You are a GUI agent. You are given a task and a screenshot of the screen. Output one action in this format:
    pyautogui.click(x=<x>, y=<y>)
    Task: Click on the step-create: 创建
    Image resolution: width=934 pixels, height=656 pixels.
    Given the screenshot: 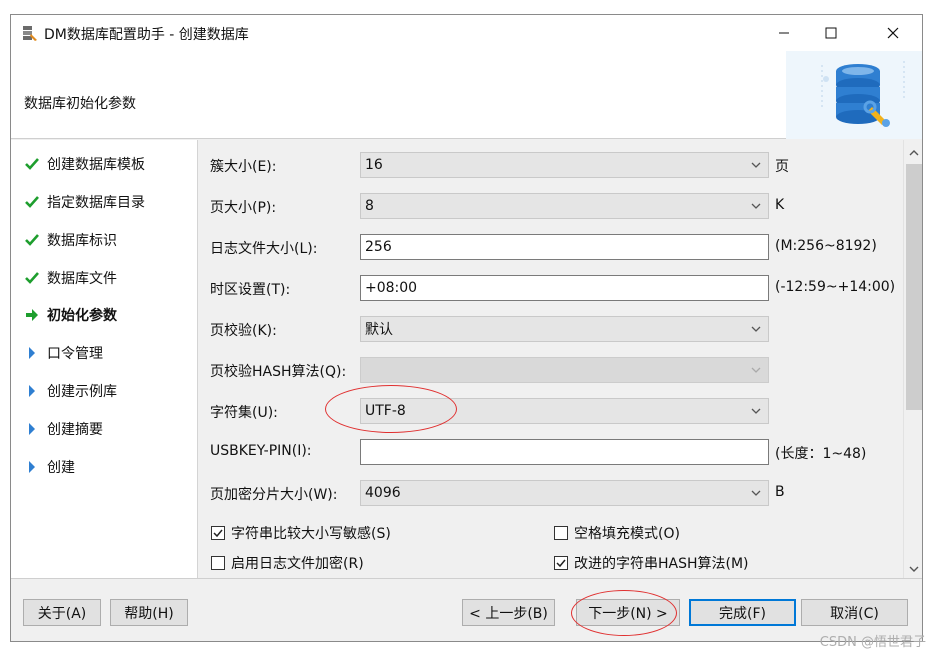 What is the action you would take?
    pyautogui.click(x=110, y=467)
    